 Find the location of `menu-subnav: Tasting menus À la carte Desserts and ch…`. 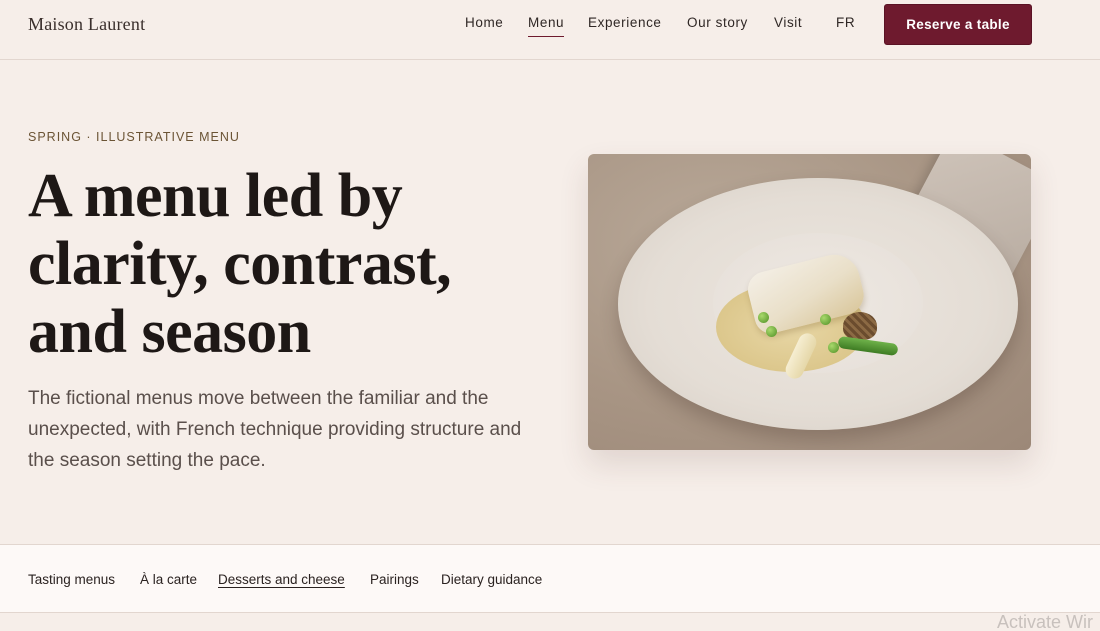

menu-subnav: Tasting menus À la carte Desserts and ch… is located at coordinates (550, 578).